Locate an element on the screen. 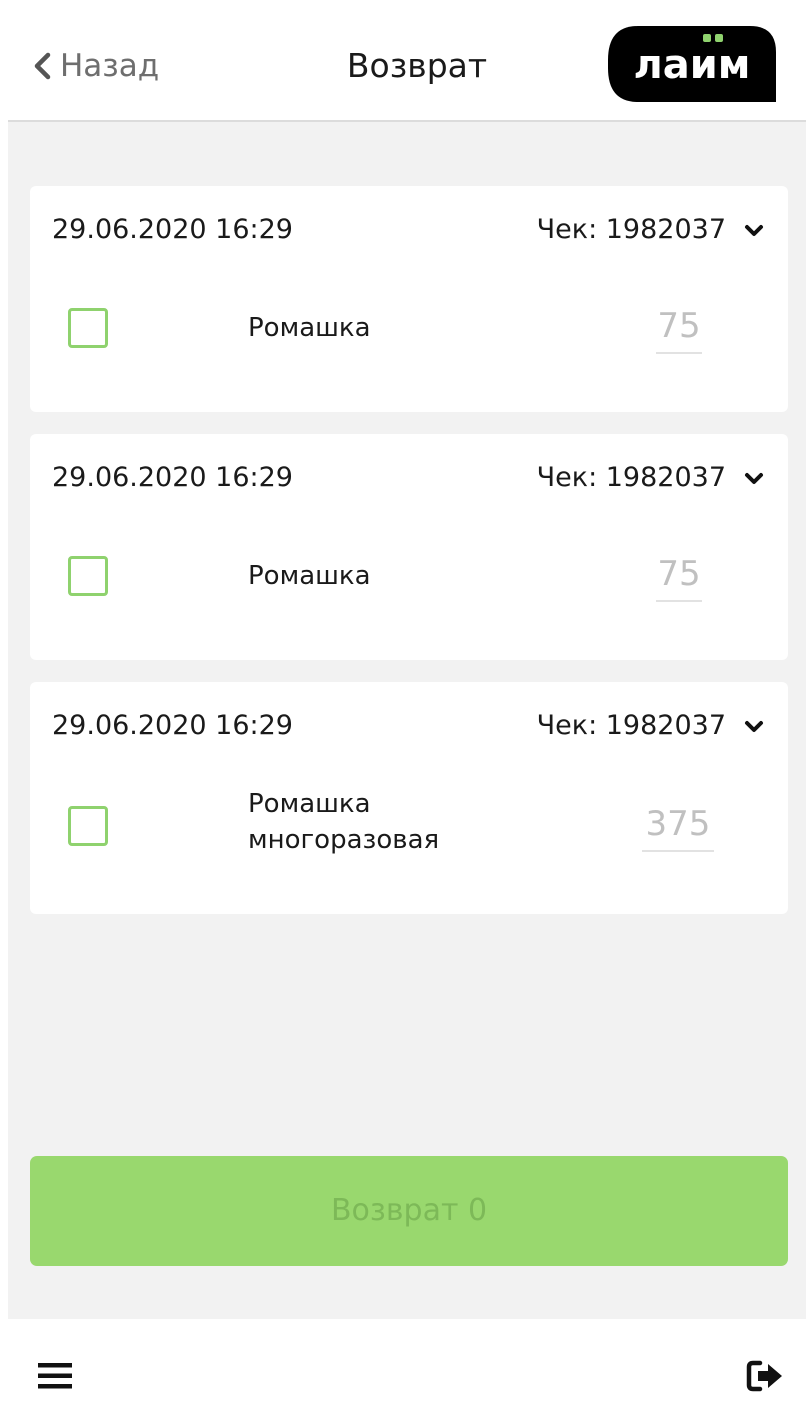 Image resolution: width=806 pixels, height=1427 pixels. svg-text: лаим is located at coordinates (691, 65).